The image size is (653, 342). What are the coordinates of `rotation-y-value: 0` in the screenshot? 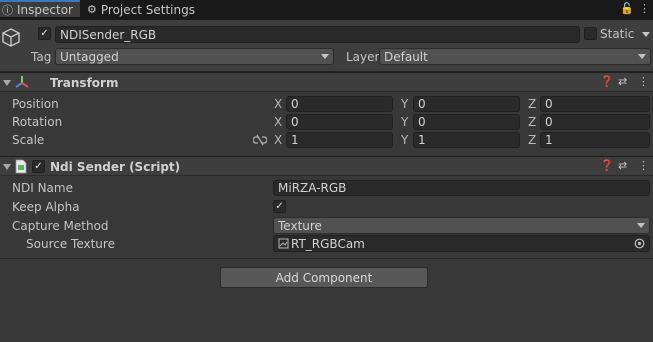 It's located at (422, 122).